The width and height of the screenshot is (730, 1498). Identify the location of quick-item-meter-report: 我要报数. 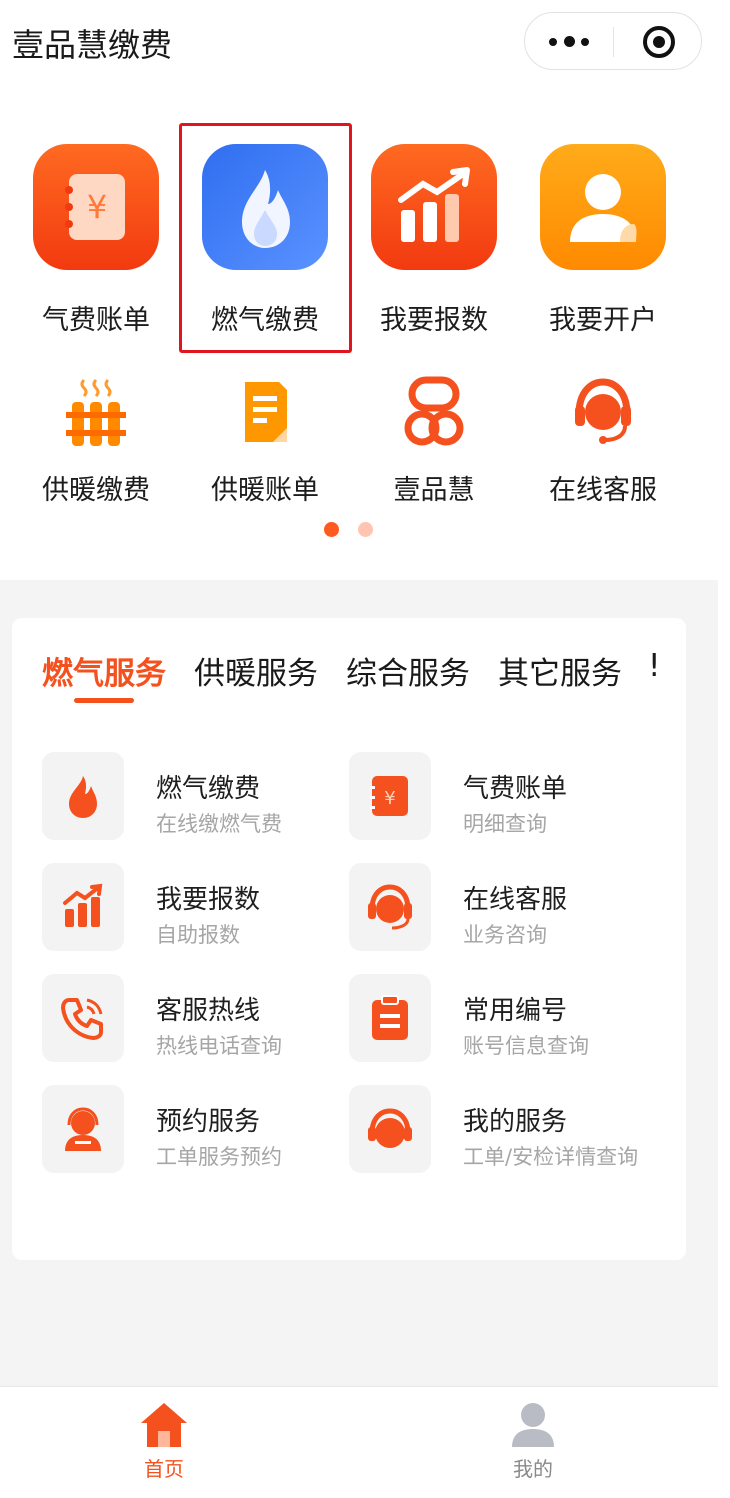
(434, 244).